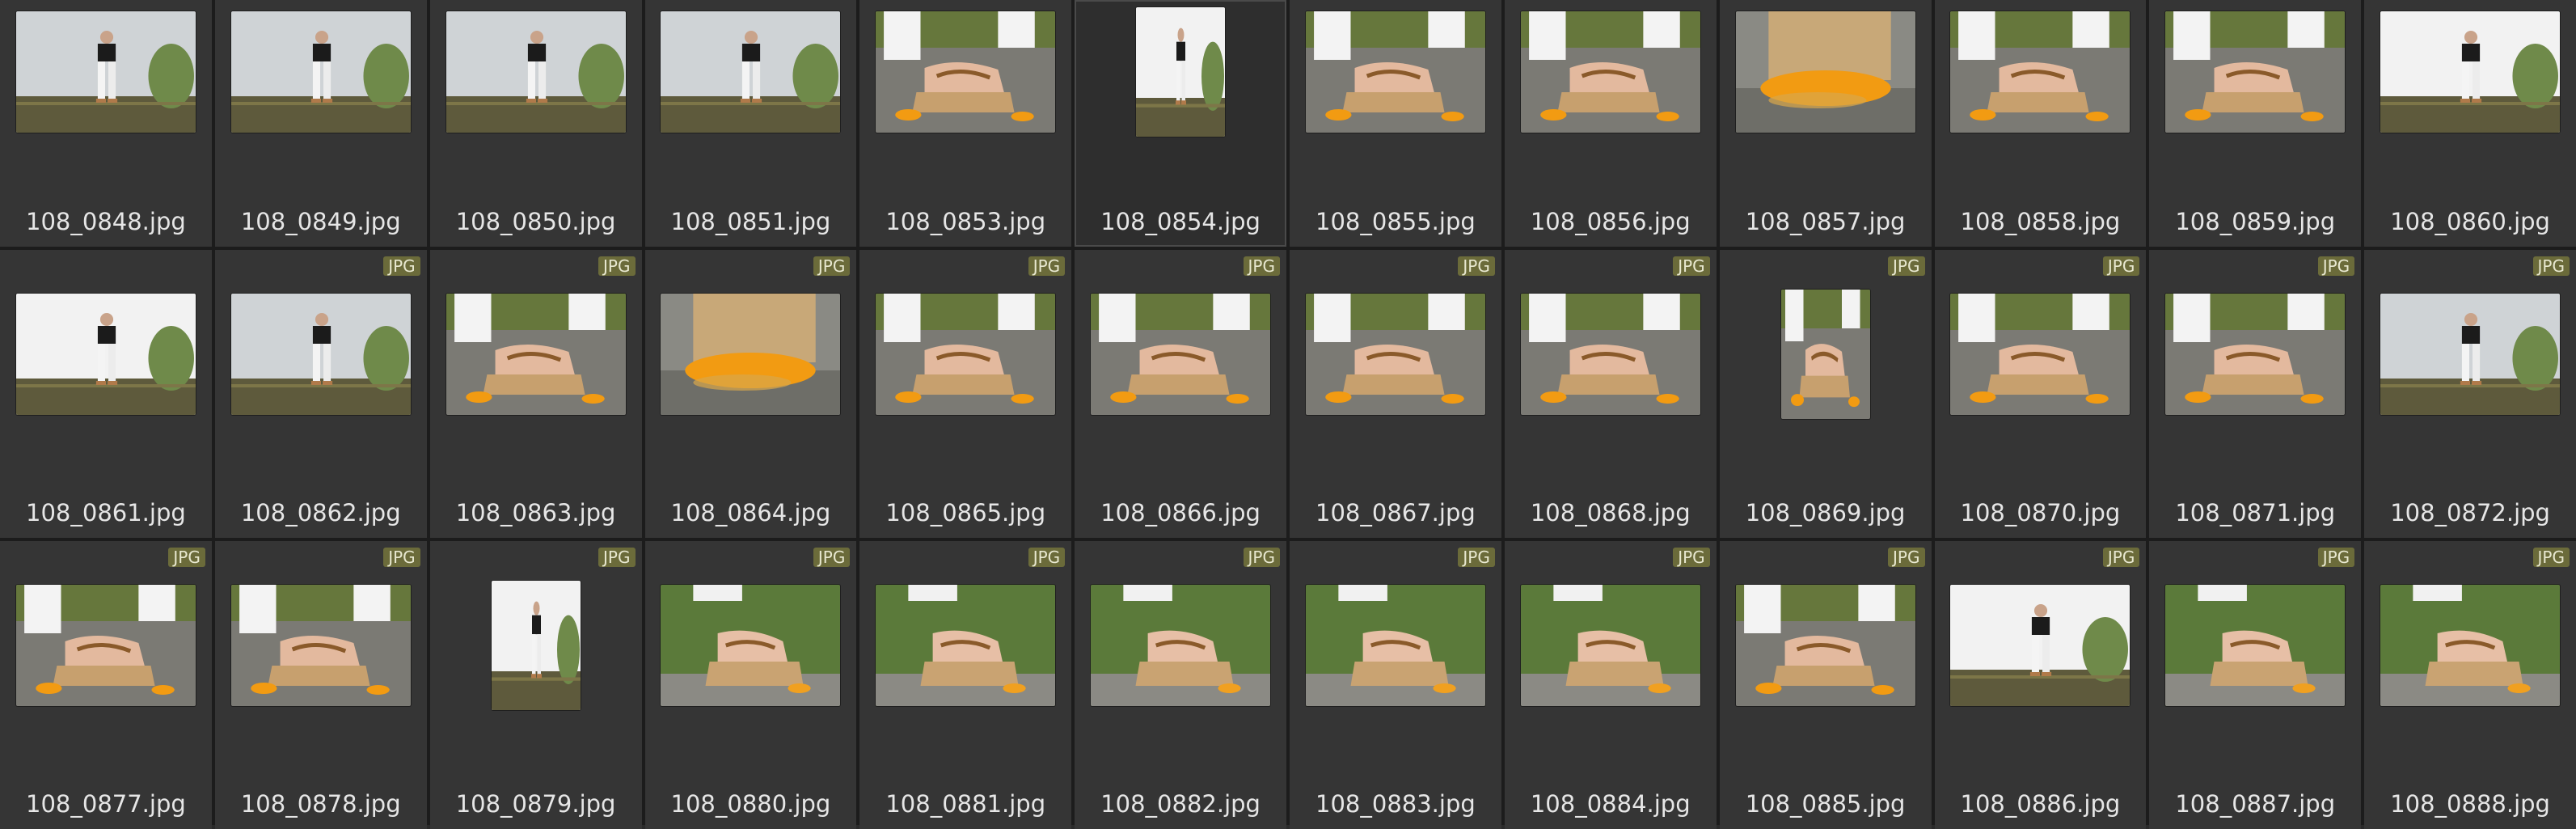 Image resolution: width=2576 pixels, height=829 pixels. I want to click on thumbnail-cell: JPG 108_0888.jpg, so click(2470, 685).